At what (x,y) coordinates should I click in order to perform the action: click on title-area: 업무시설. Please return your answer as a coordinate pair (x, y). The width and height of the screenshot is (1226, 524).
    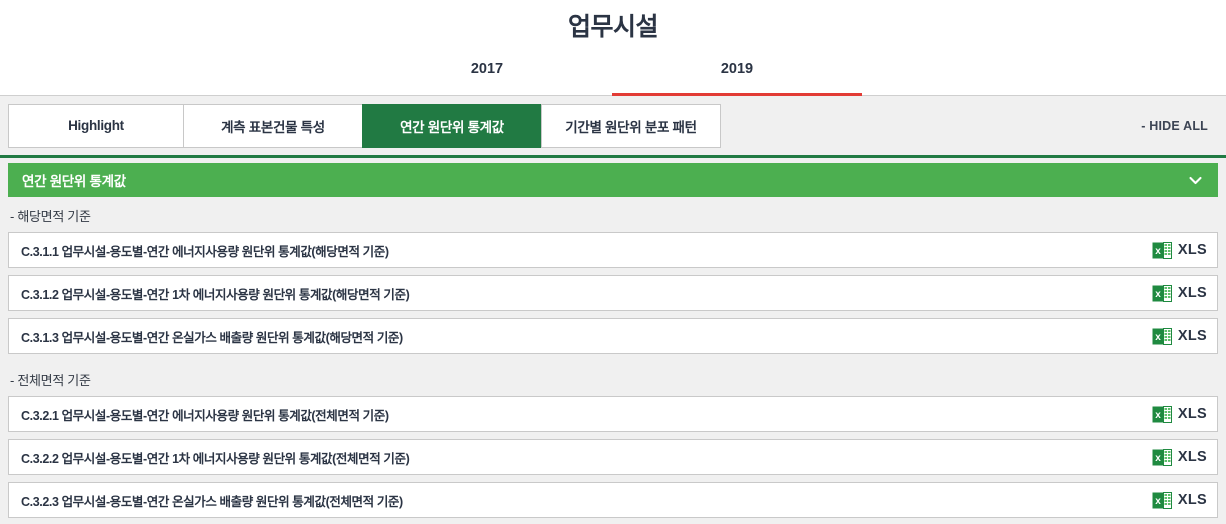
    Looking at the image, I should click on (613, 25).